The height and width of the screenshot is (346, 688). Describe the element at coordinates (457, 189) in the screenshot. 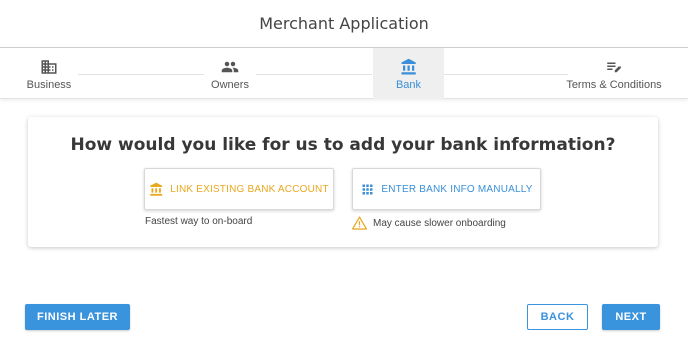

I see `option-label: ENTER BANK INFO MANUALLY` at that location.